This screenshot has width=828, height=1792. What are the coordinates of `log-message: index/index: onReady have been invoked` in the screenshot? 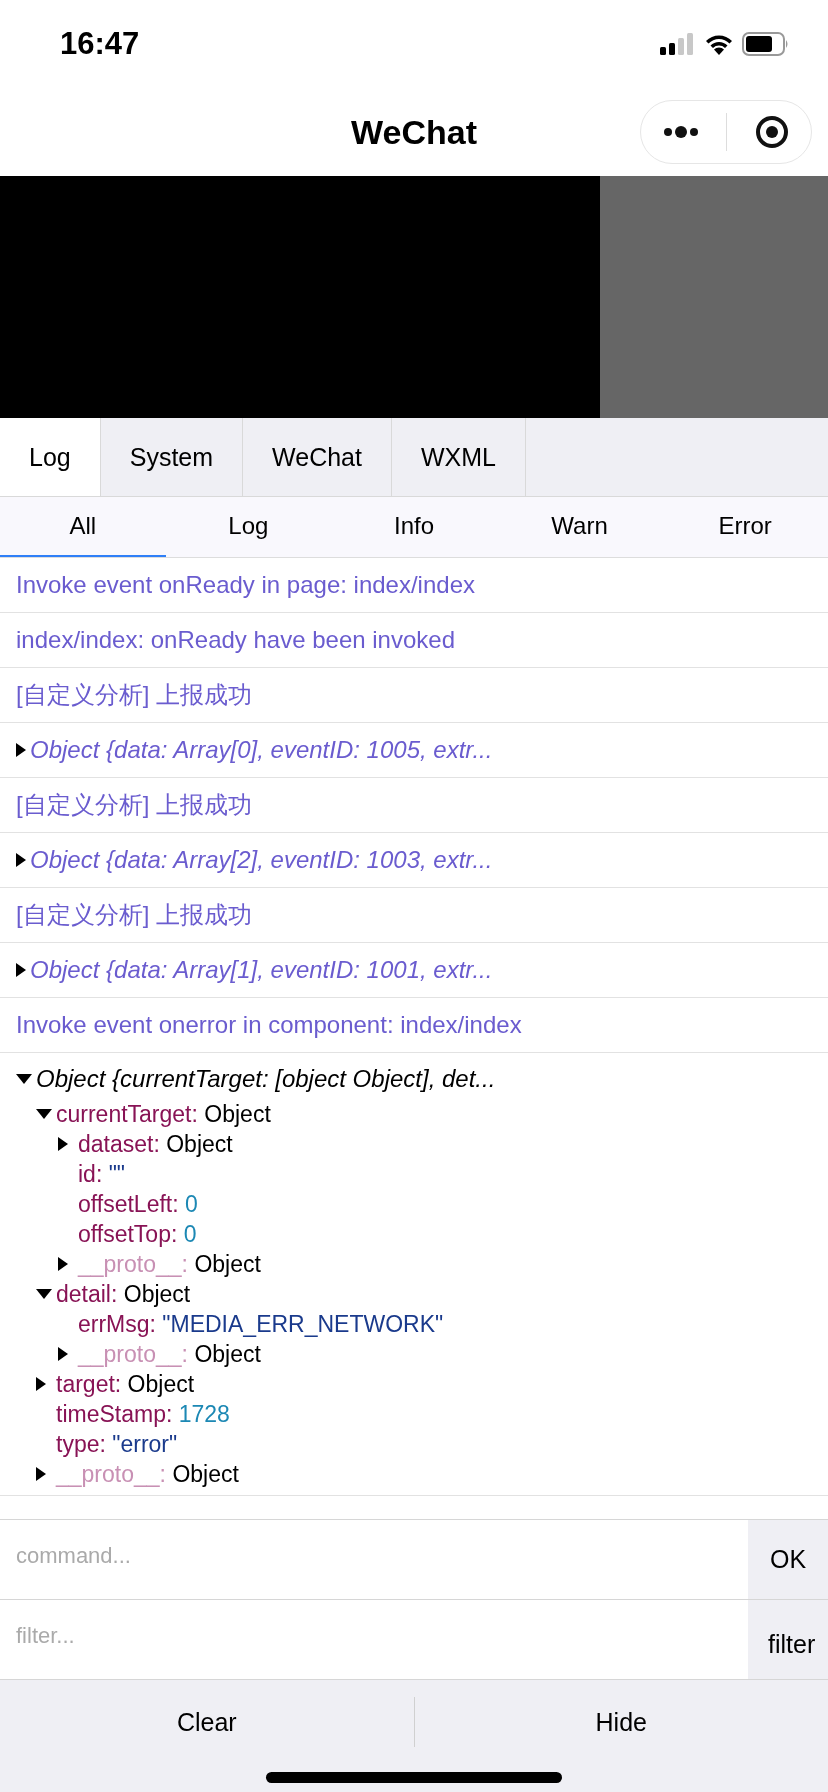 It's located at (235, 640).